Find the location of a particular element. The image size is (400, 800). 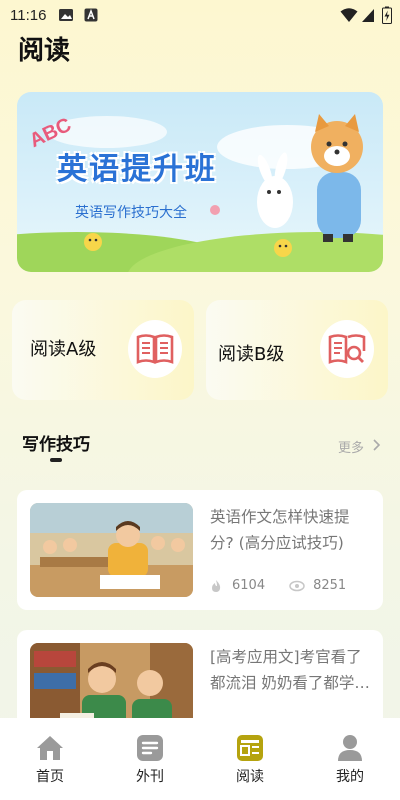

article-card: 英语作文怎样快速提分? (高分应试技巧) 6104 8251 is located at coordinates (200, 550).